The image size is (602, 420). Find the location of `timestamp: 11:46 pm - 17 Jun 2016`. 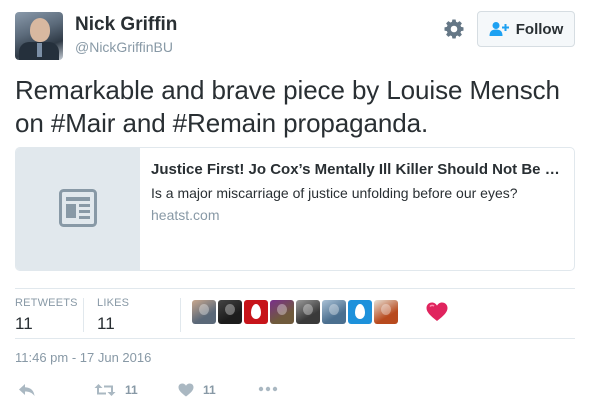

timestamp: 11:46 pm - 17 Jun 2016 is located at coordinates (83, 357).